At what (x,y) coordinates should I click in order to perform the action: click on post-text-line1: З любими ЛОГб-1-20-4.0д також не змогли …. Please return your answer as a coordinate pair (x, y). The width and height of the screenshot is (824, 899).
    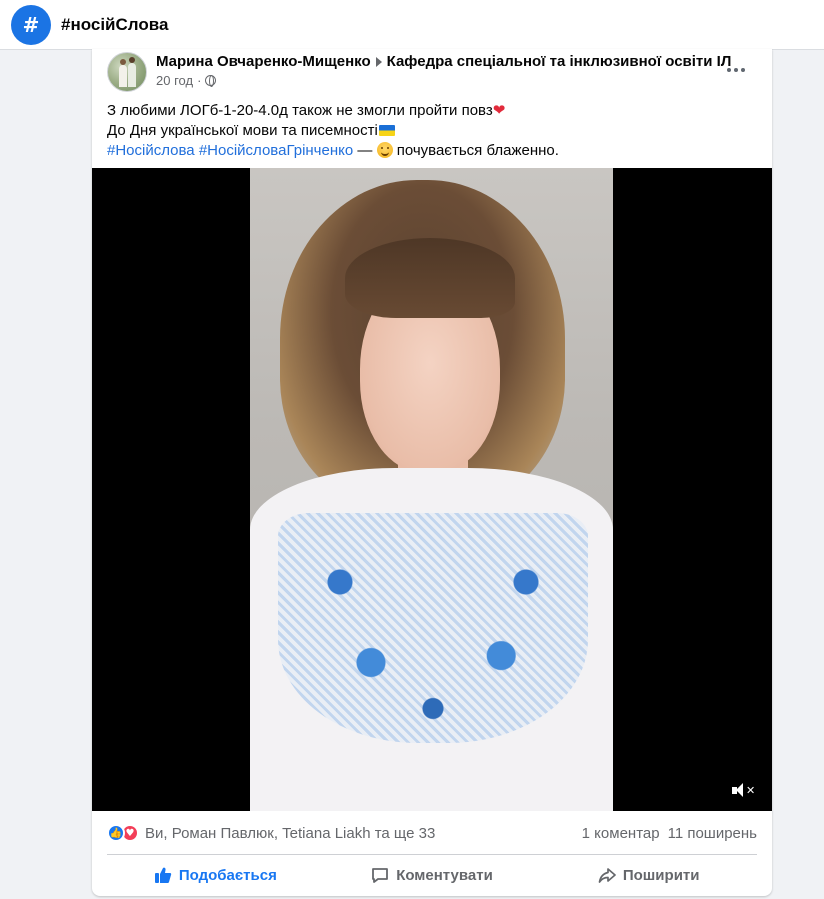
    Looking at the image, I should click on (432, 110).